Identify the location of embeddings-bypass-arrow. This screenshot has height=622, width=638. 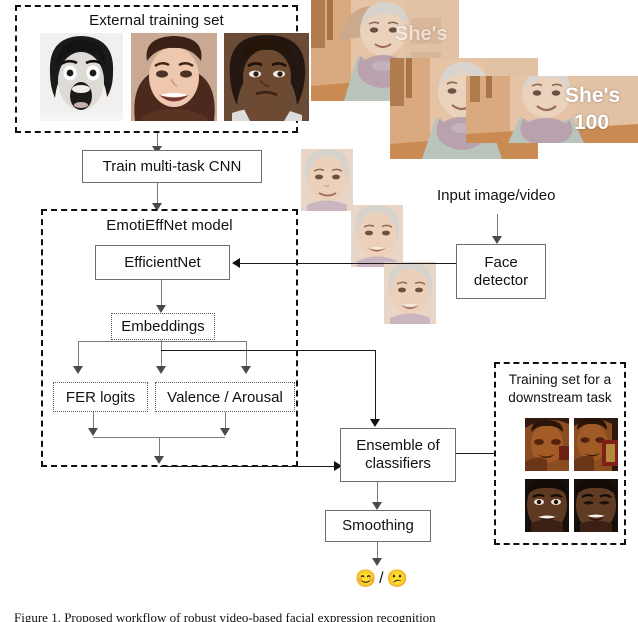
(375, 423).